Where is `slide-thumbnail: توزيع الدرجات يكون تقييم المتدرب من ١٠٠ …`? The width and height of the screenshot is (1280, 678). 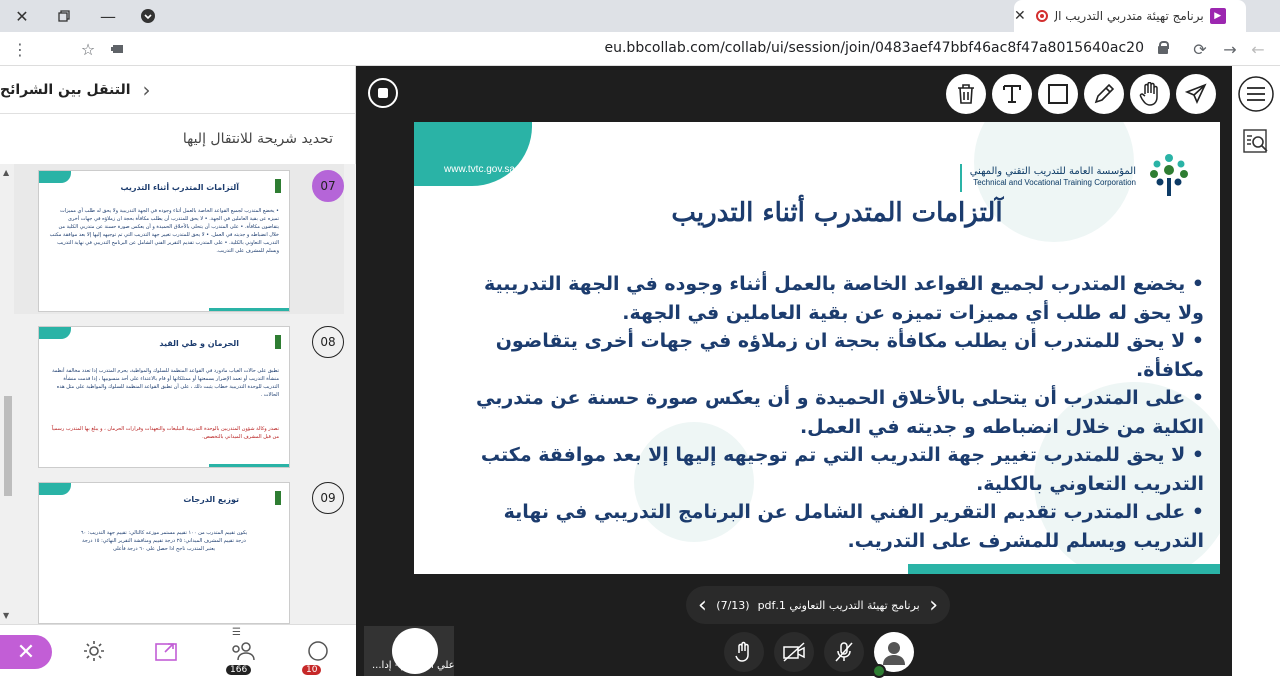
slide-thumbnail: توزيع الدرجات يكون تقييم المتدرب من ١٠٠ … is located at coordinates (164, 553).